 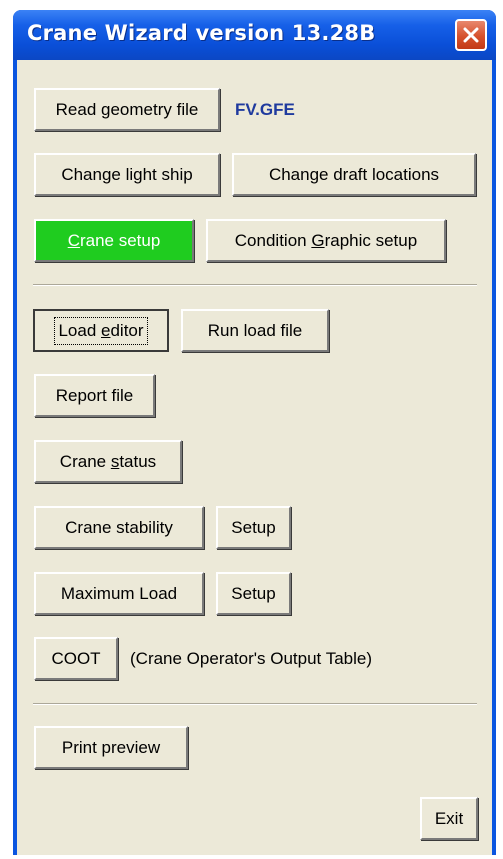 I want to click on close-icon, so click(x=471, y=35).